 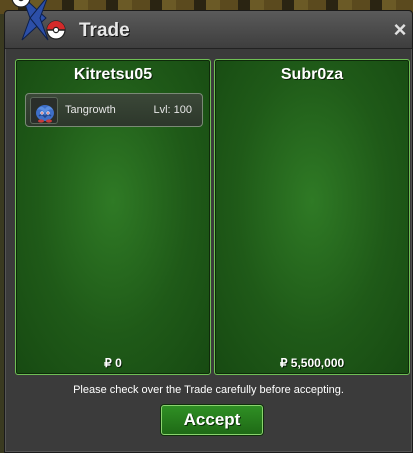 What do you see at coordinates (44, 110) in the screenshot?
I see `tangrowth-sprite-icon` at bounding box center [44, 110].